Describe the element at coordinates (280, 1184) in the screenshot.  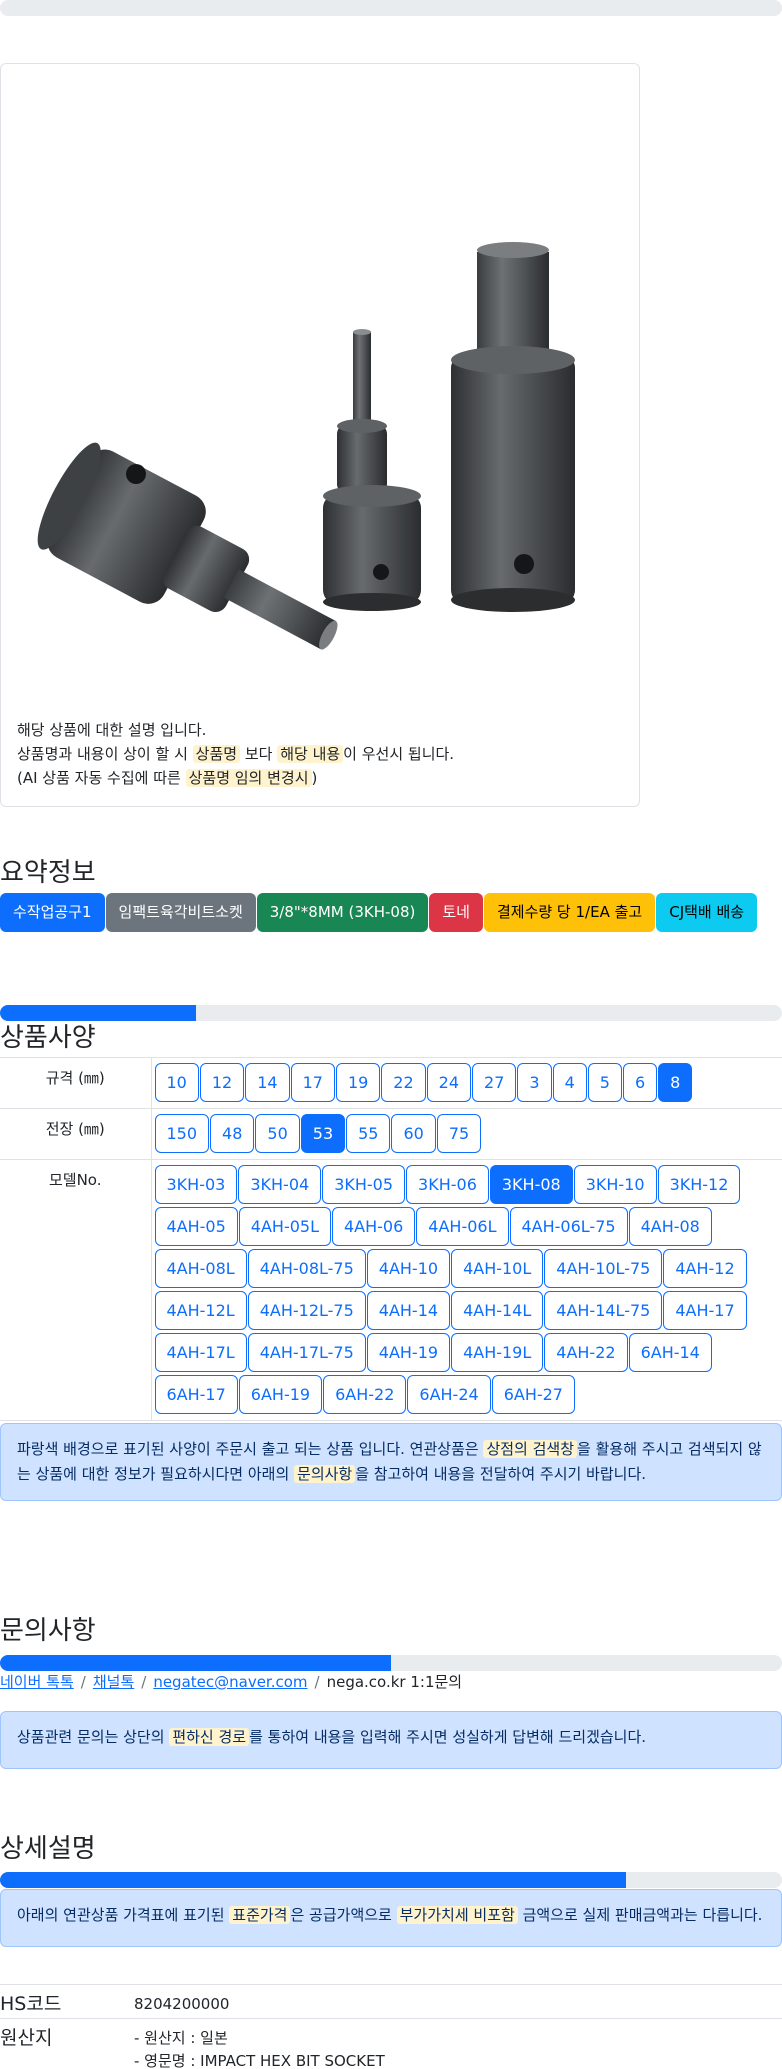
I see `spec-option-button: 3KH-04` at that location.